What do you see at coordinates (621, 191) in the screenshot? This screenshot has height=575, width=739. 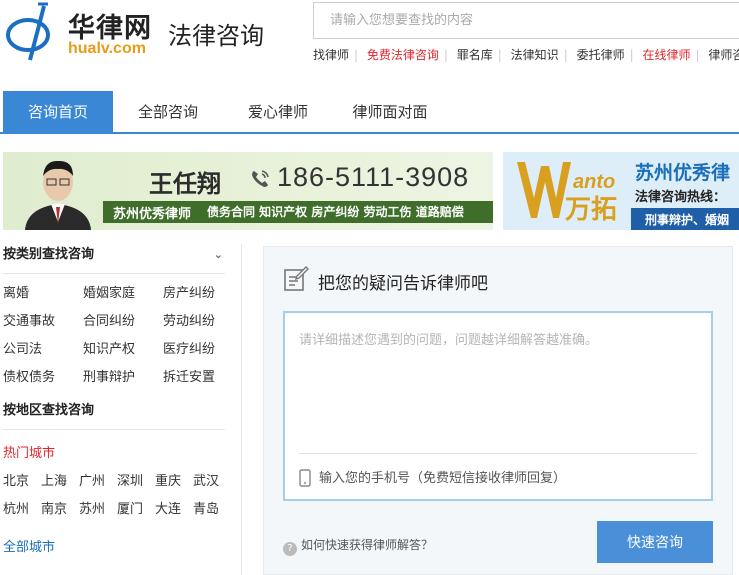 I see `firm-ad-banner: anto 万拓 苏州优秀律 法律咨询热线： 刑事辩护、婚姻` at bounding box center [621, 191].